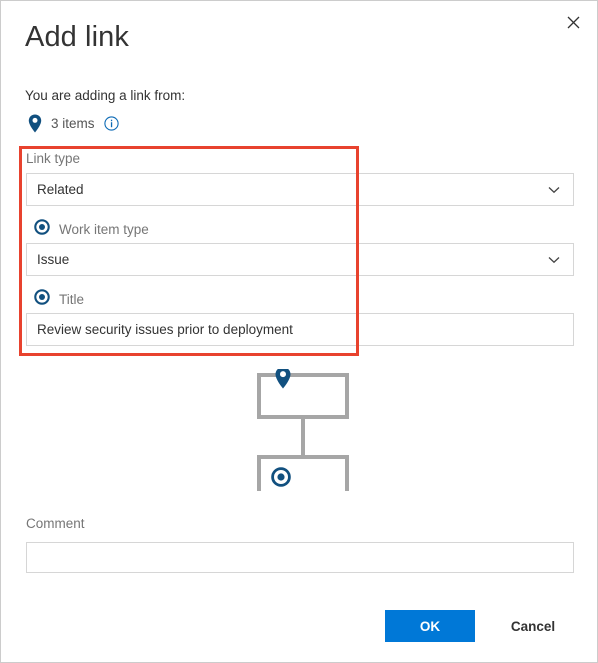 Image resolution: width=598 pixels, height=663 pixels. I want to click on intro-text: You are adding a link from:, so click(105, 95).